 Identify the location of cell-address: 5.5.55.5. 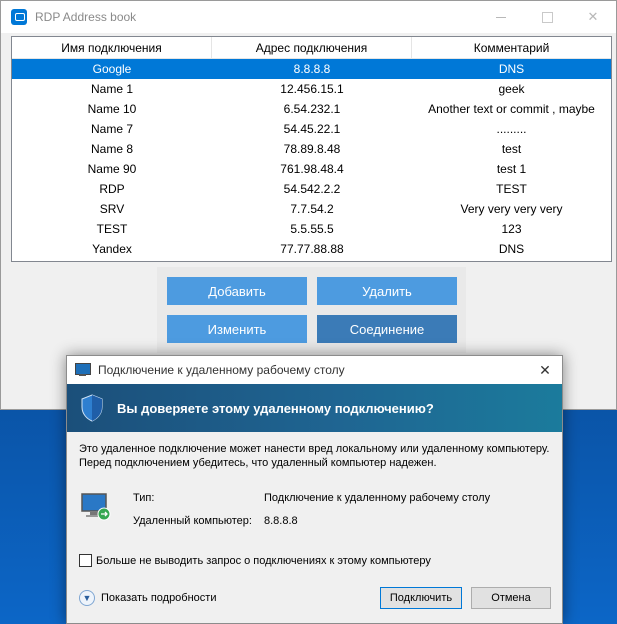
(312, 229).